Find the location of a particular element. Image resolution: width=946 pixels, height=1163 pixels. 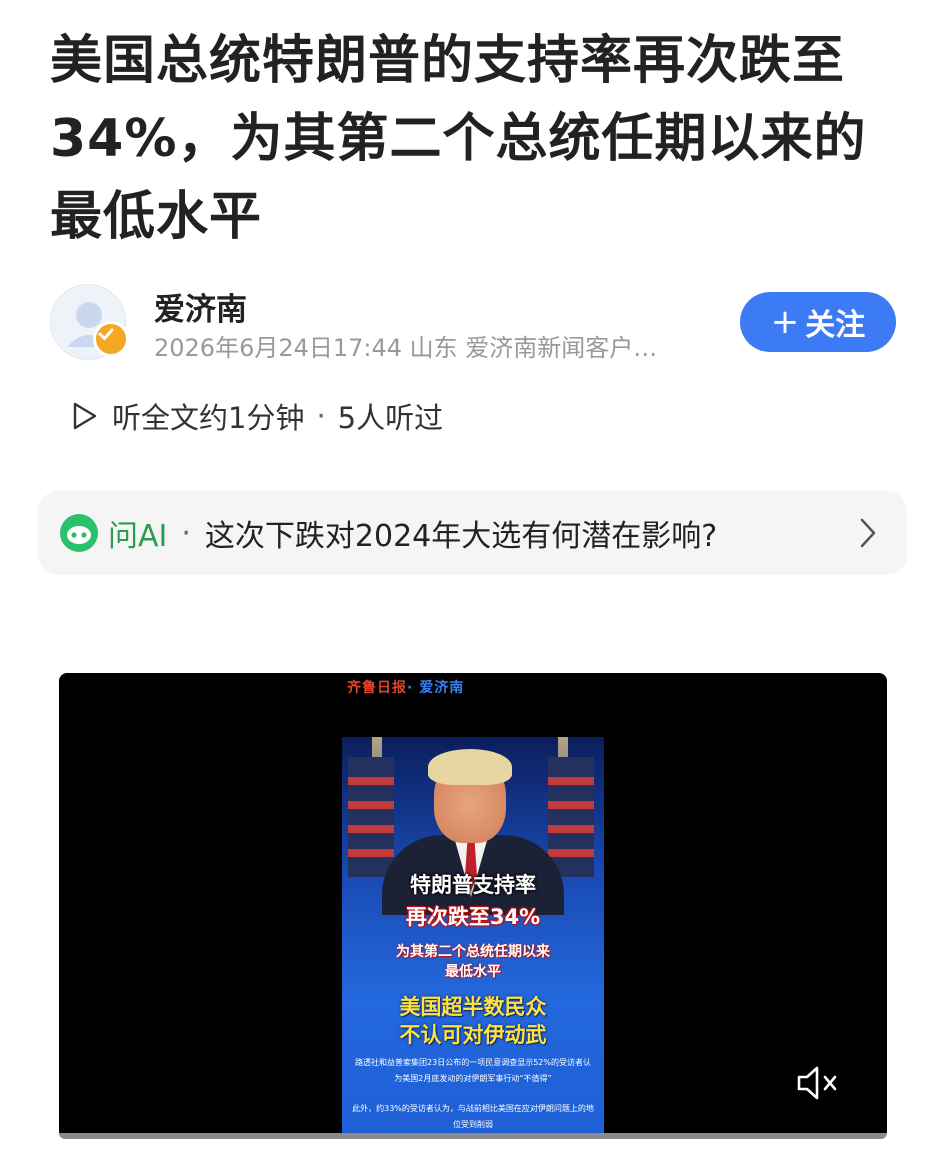

listen-count: 5人听过 is located at coordinates (390, 418).